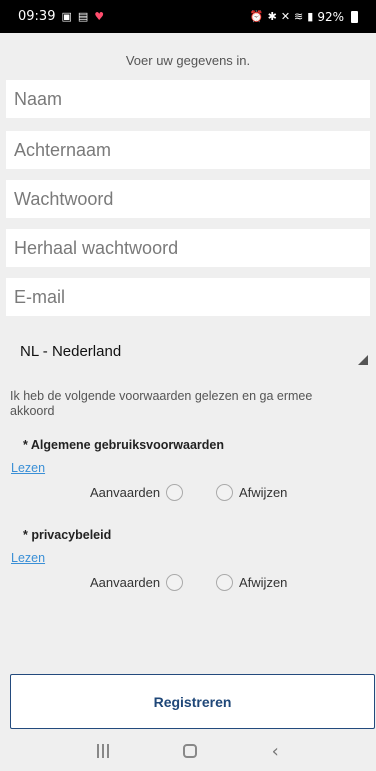 This screenshot has height=771, width=376. Describe the element at coordinates (188, 16) in the screenshot. I see `status-bar: 09:39 ▣ ▤ ♥ ⏰ ✱ ✕ ≋ ▮ 92%` at that location.